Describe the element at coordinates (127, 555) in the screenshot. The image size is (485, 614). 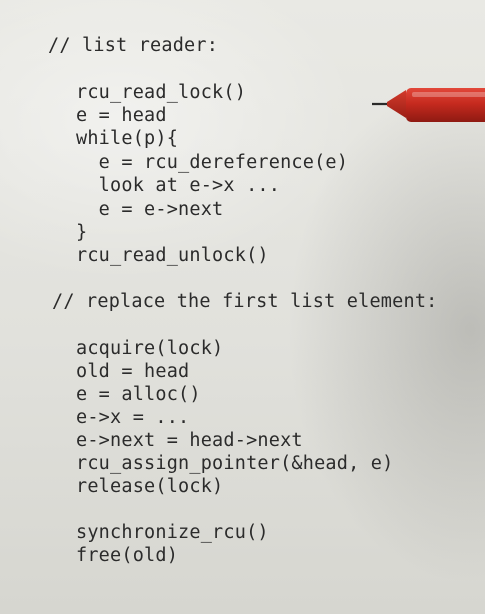
I see `writer-line-10: free(old)` at that location.